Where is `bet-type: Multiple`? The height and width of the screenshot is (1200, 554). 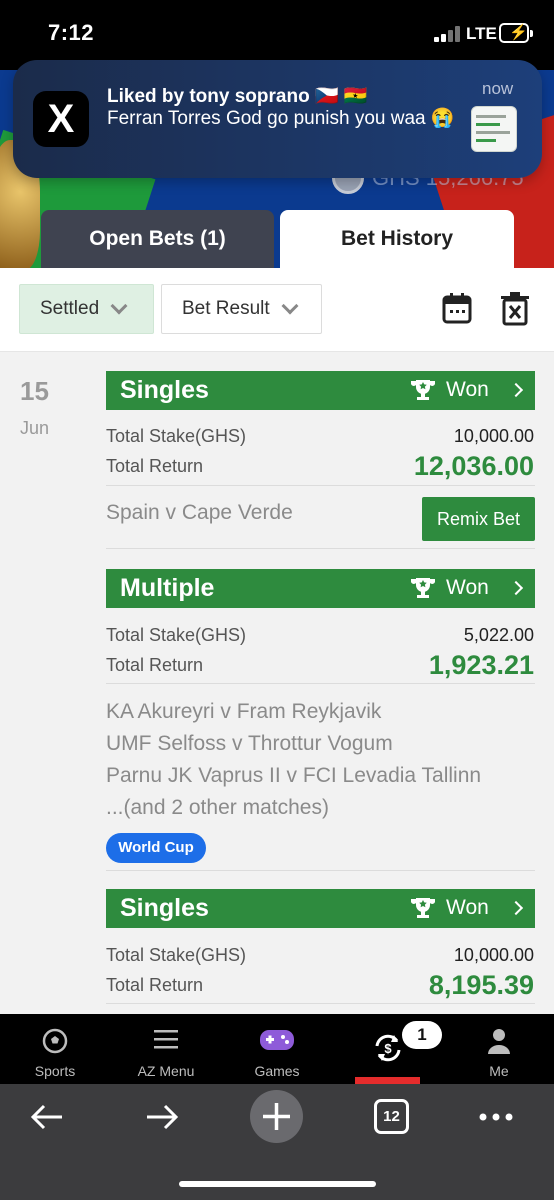
bet-type: Multiple is located at coordinates (167, 588).